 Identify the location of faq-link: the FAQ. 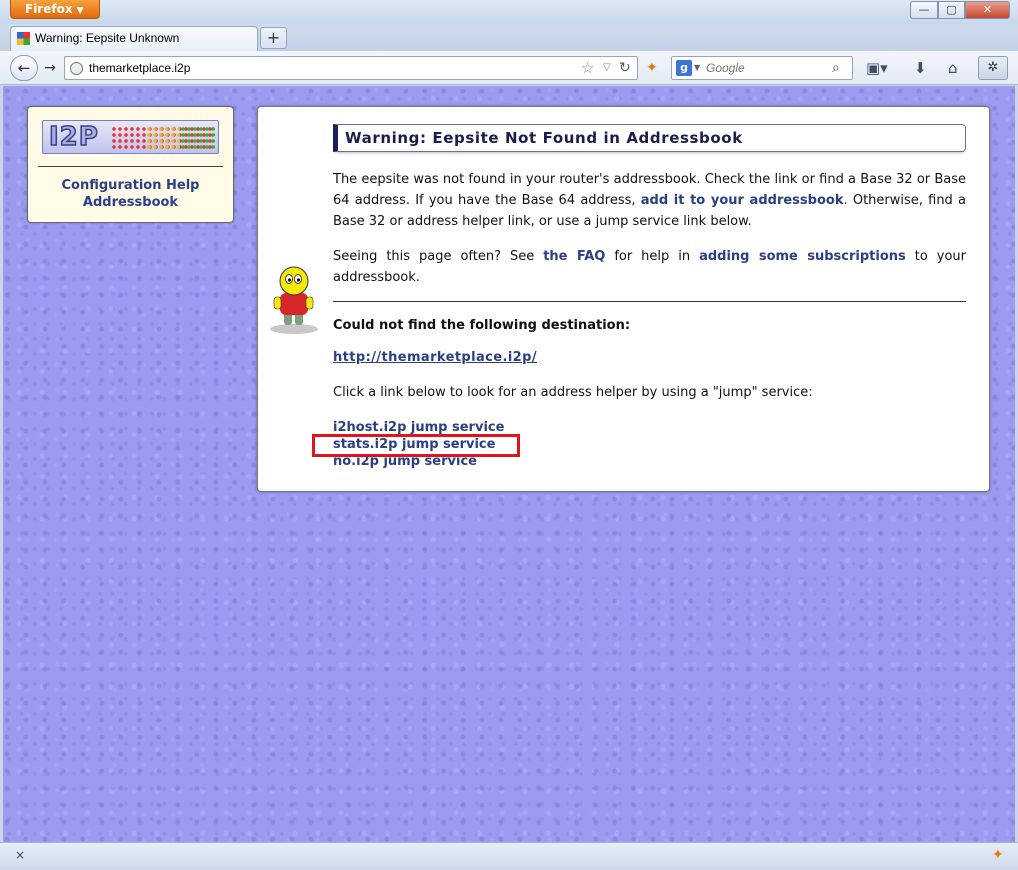
(574, 256).